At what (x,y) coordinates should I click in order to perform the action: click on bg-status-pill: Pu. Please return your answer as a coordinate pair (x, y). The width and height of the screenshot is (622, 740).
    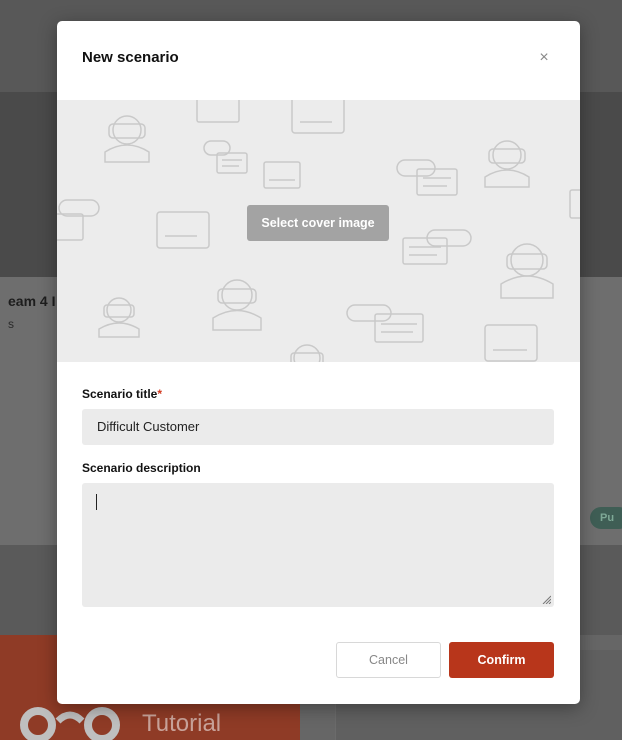
    Looking at the image, I should click on (606, 518).